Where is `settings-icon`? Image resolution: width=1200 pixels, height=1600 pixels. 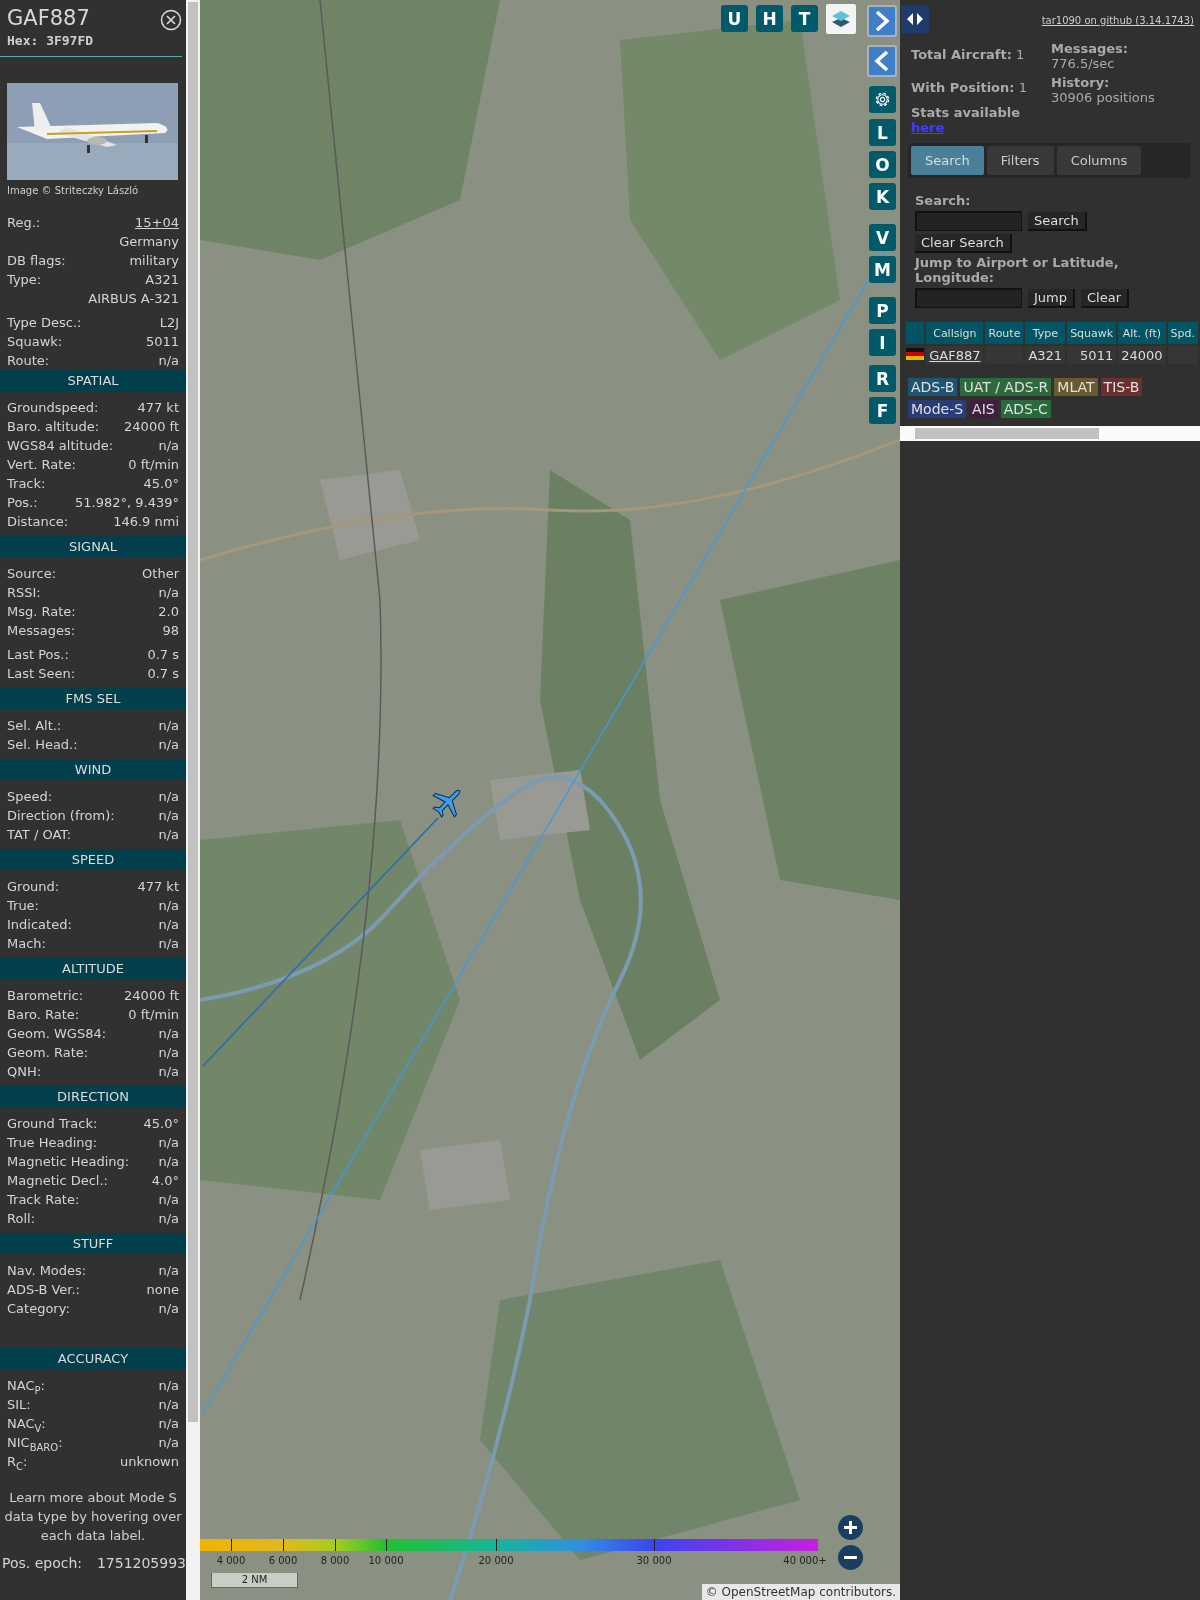
settings-icon is located at coordinates (882, 99).